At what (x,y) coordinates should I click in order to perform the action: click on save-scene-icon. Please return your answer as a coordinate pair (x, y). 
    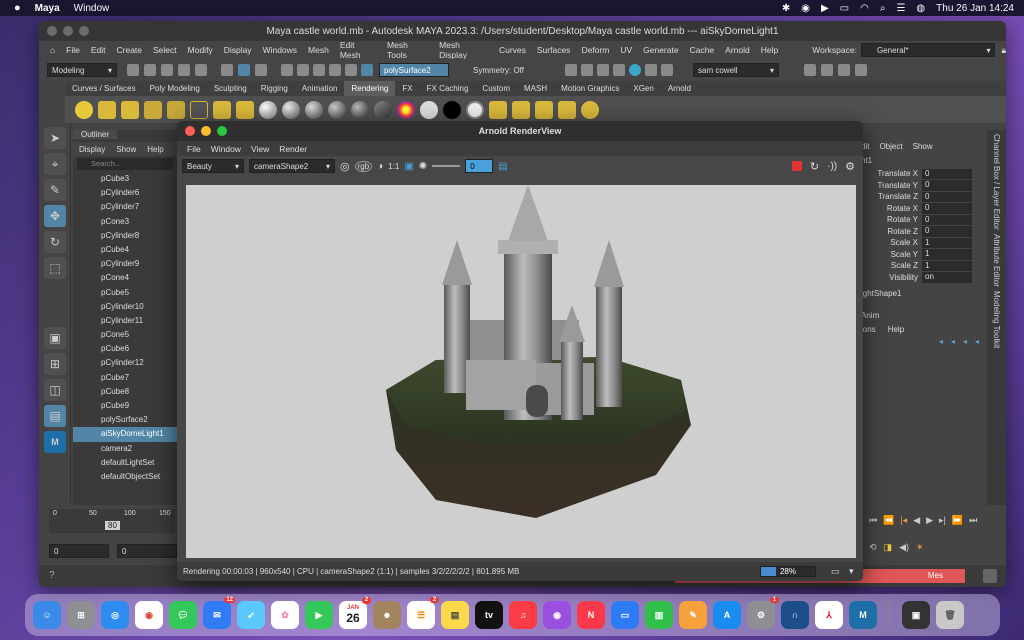
    Looking at the image, I should click on (167, 70).